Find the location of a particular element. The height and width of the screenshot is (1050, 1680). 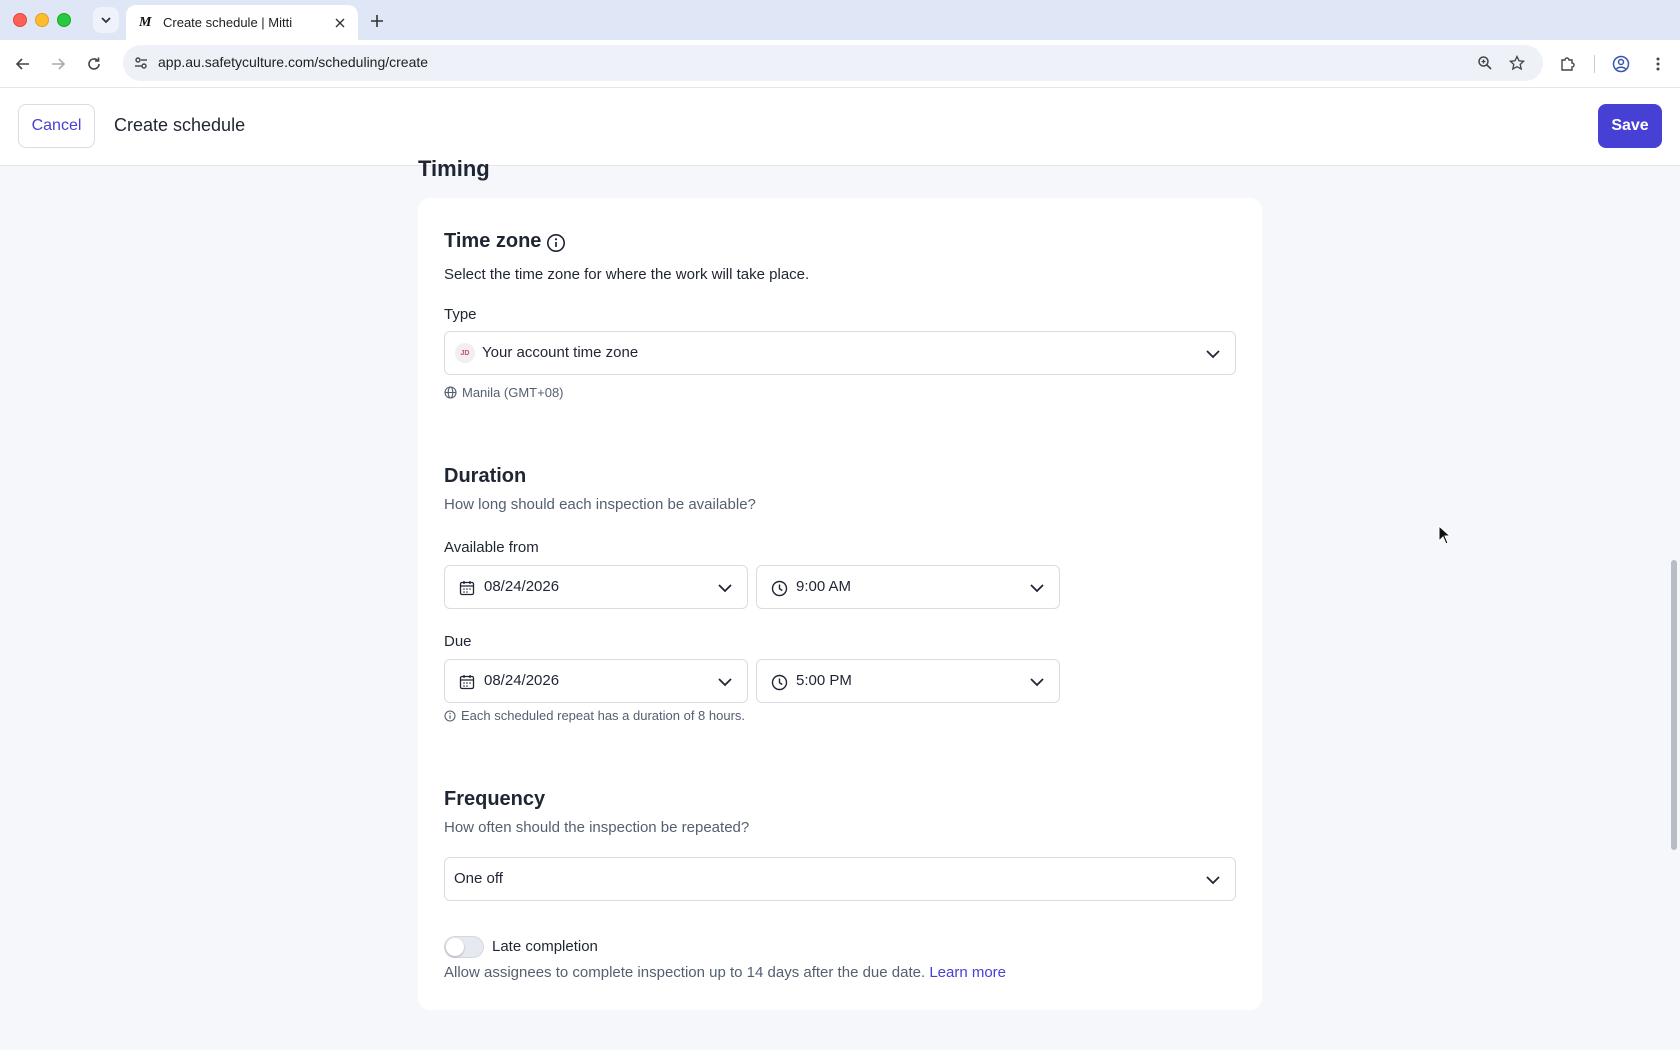

available-from-date-picker: 08/24/2026 is located at coordinates (596, 587).